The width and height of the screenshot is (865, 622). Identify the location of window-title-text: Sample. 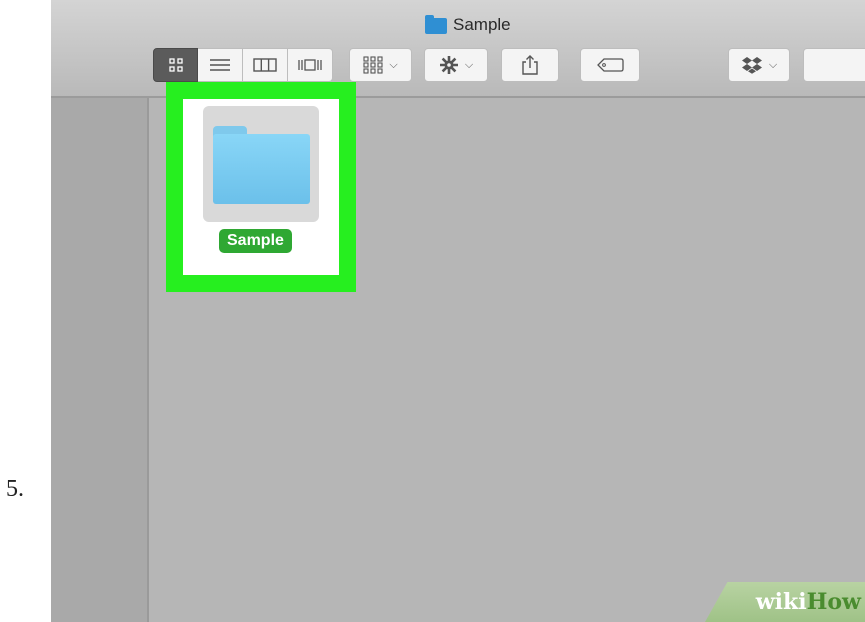
(482, 24).